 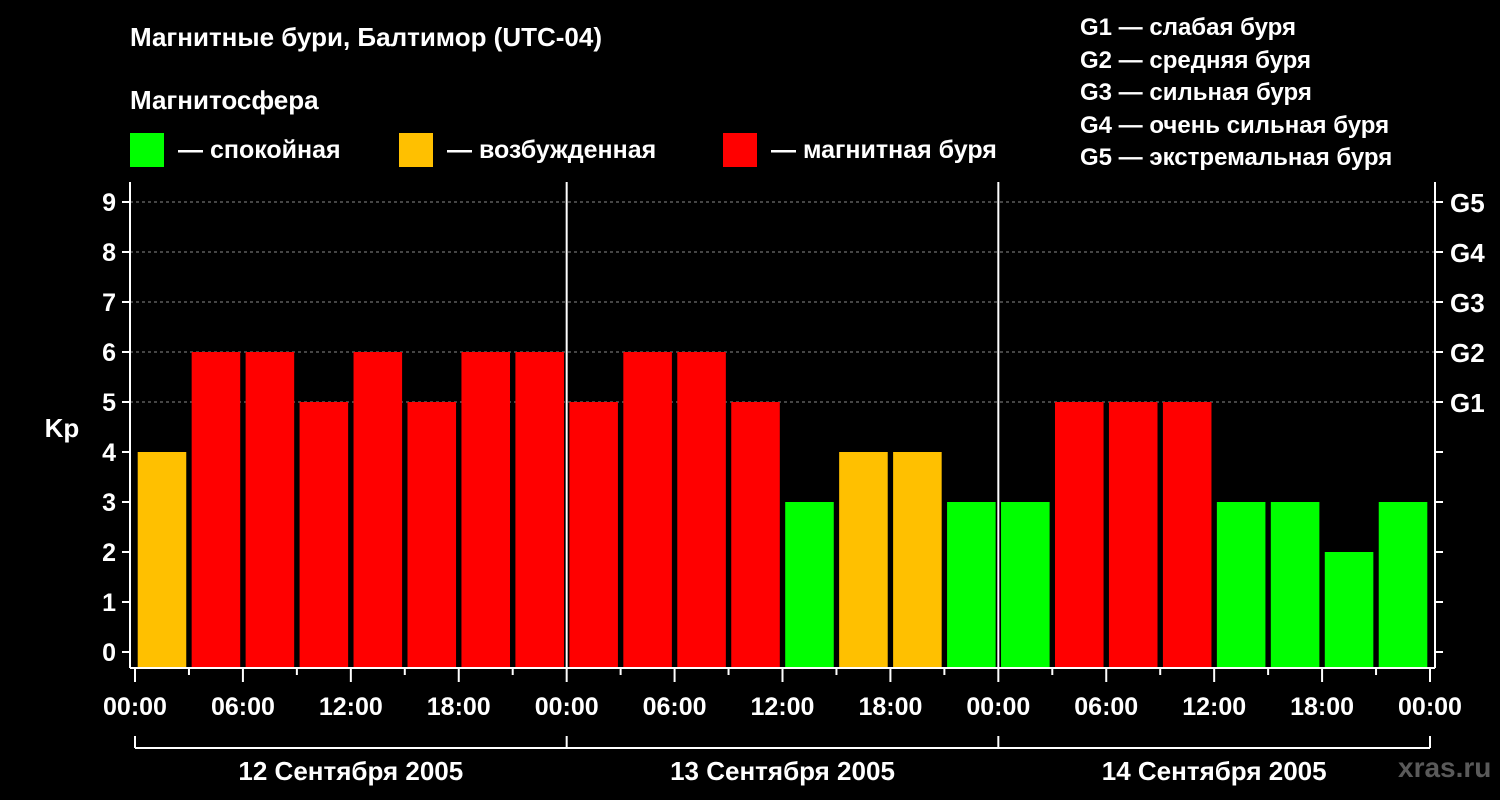 I want to click on g-scale-tick-label: G1, so click(x=1467, y=403).